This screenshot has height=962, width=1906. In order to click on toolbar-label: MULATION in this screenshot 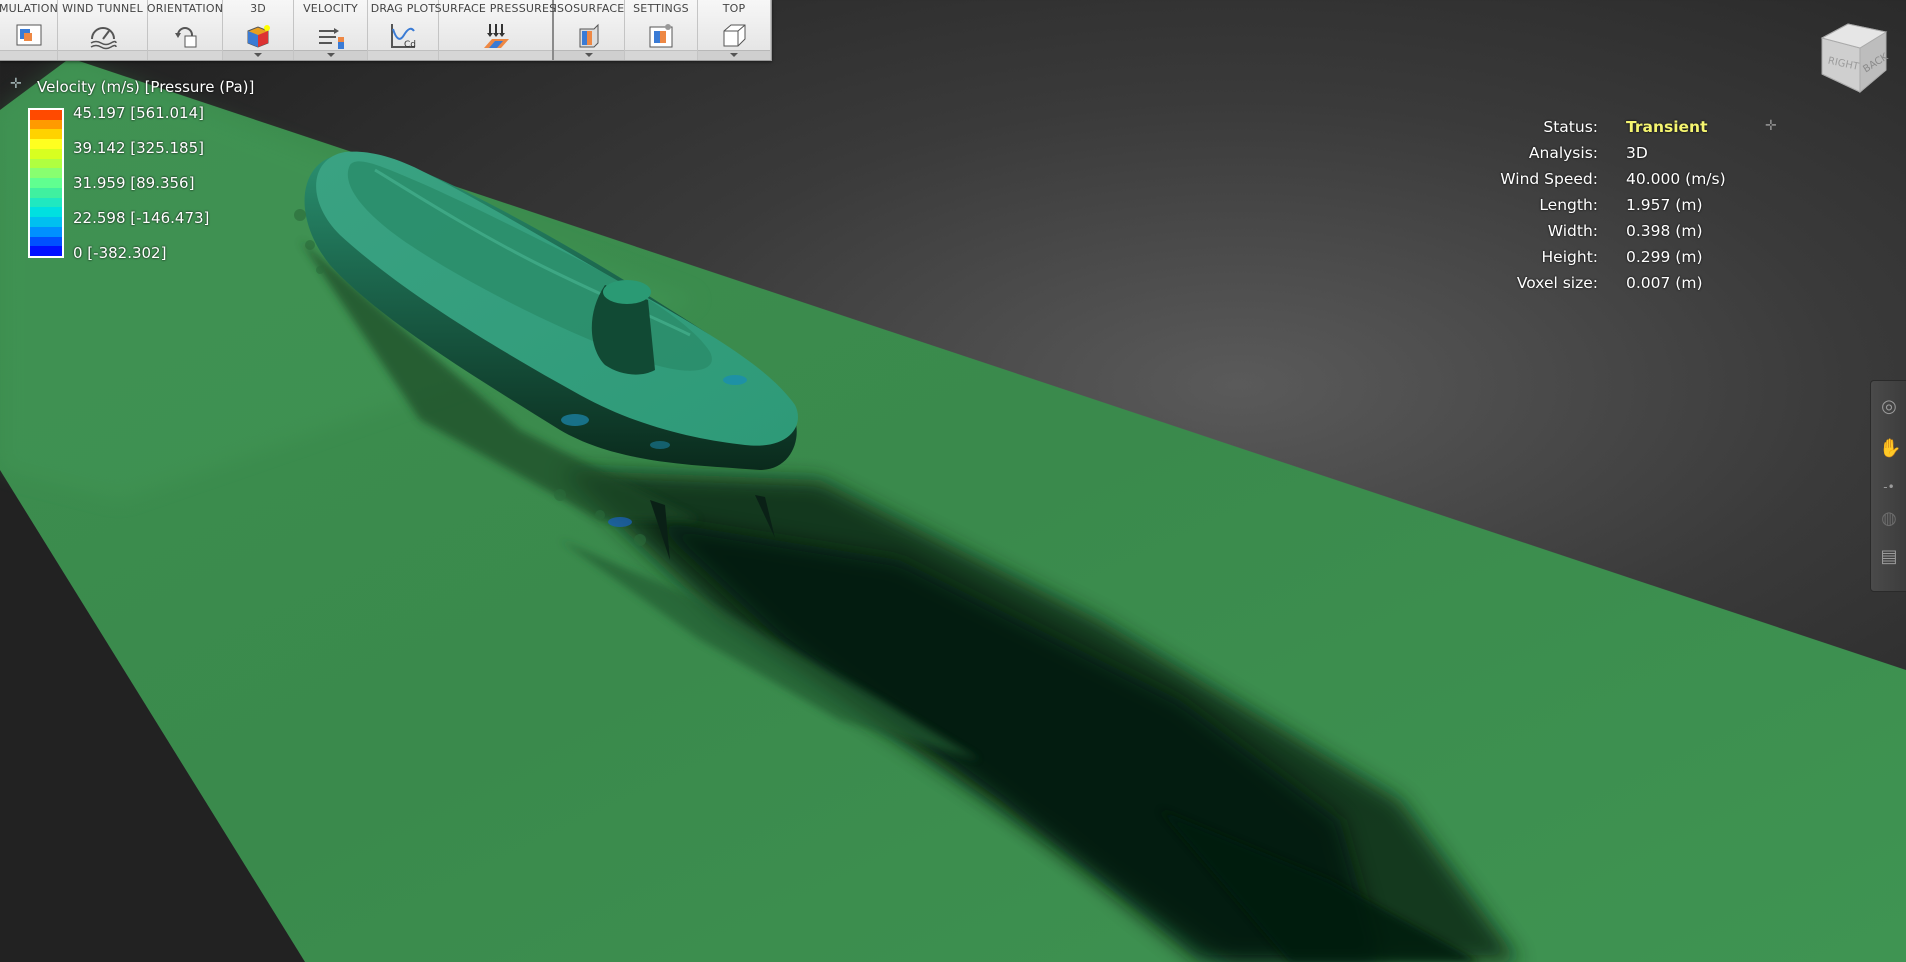, I will do `click(29, 8)`.